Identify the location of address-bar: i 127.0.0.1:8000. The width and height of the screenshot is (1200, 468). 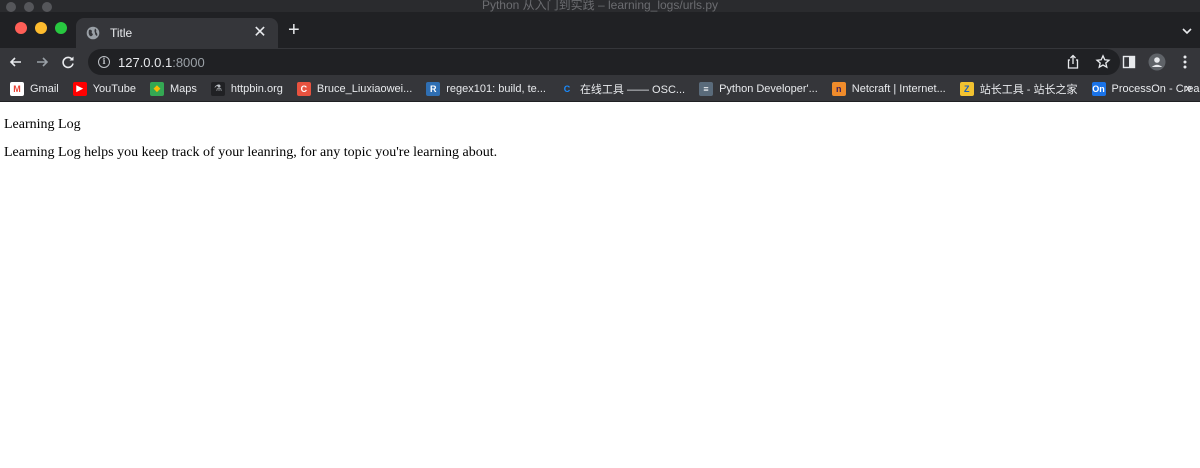
(604, 62).